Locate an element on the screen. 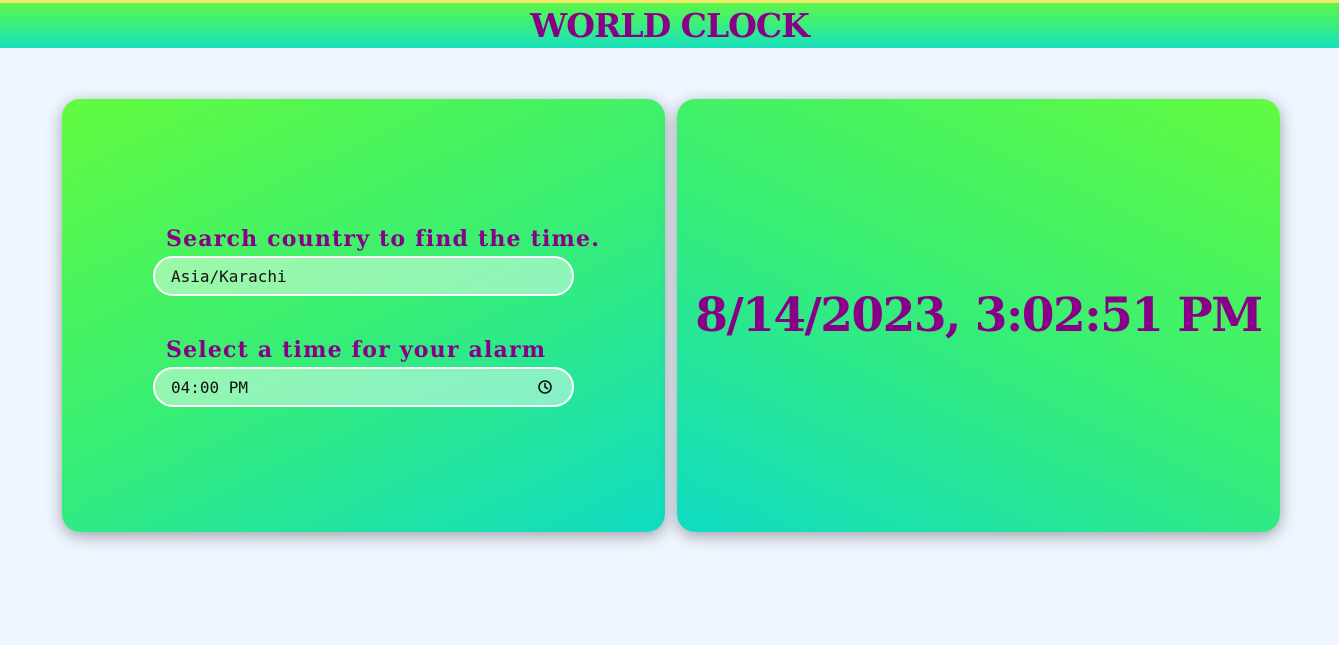 This screenshot has width=1339, height=645. alarm-label: Select a time for your alarm is located at coordinates (356, 350).